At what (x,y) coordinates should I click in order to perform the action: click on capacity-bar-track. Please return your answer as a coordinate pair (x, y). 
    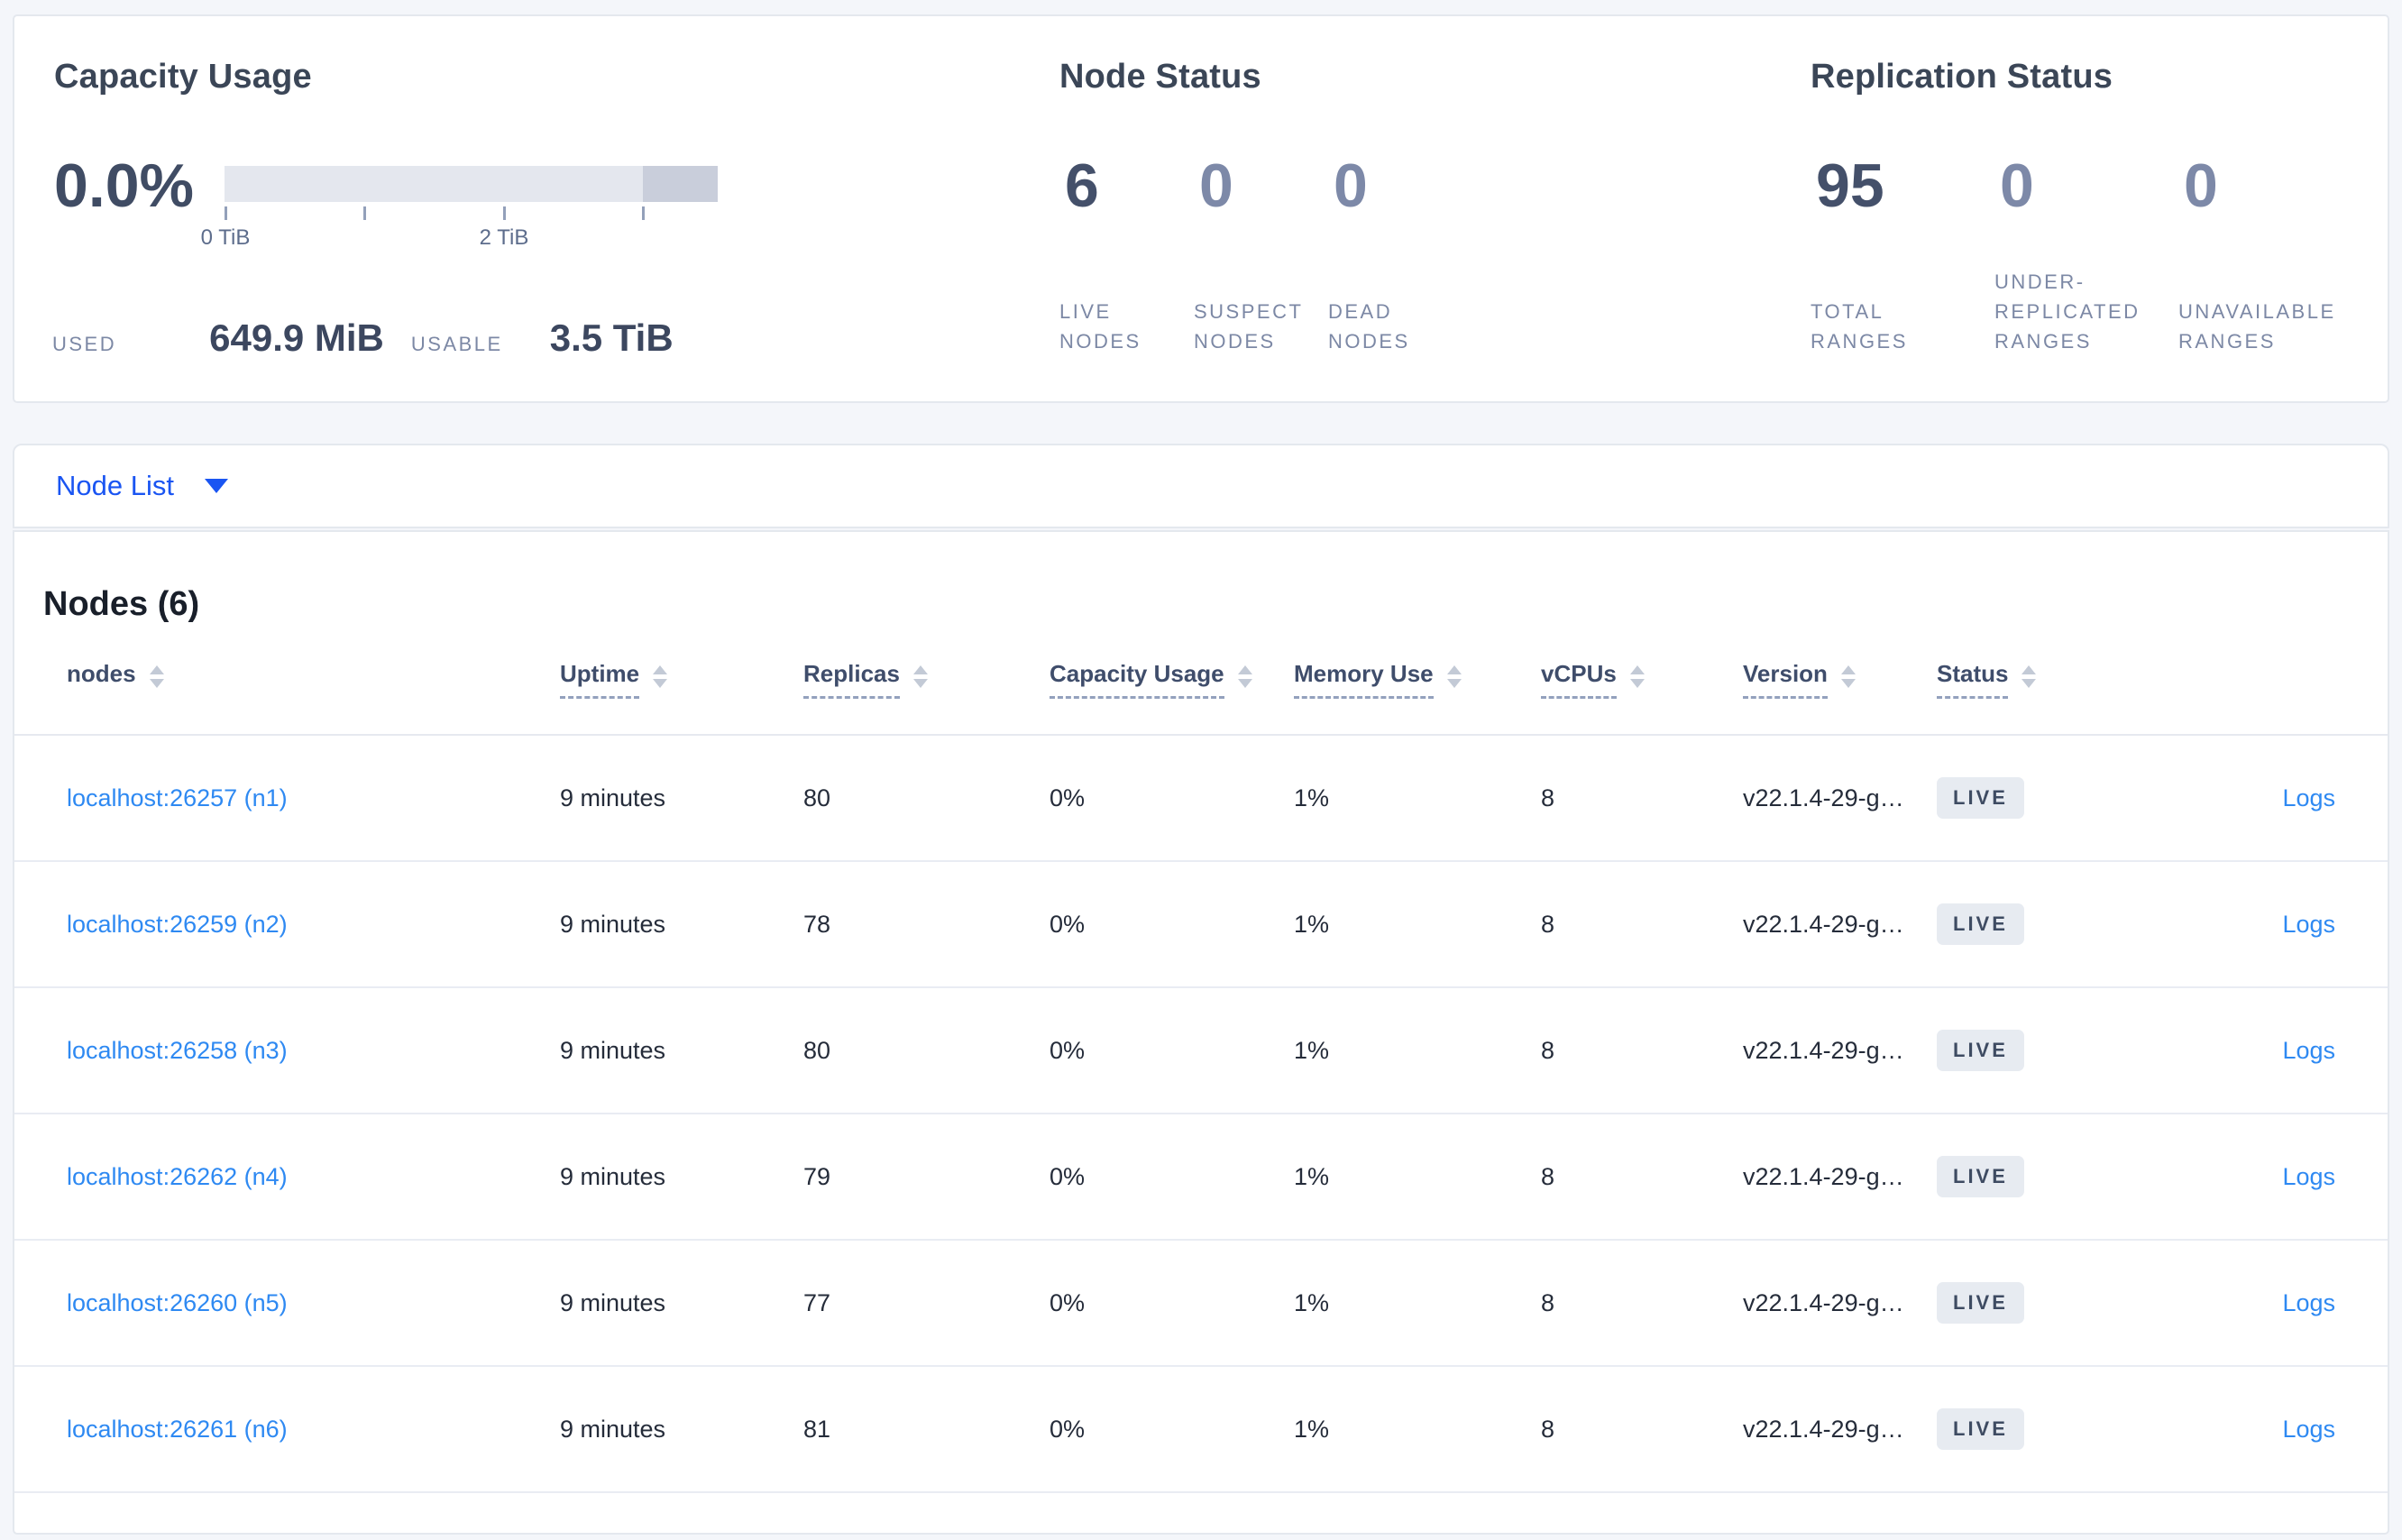
    Looking at the image, I should click on (471, 184).